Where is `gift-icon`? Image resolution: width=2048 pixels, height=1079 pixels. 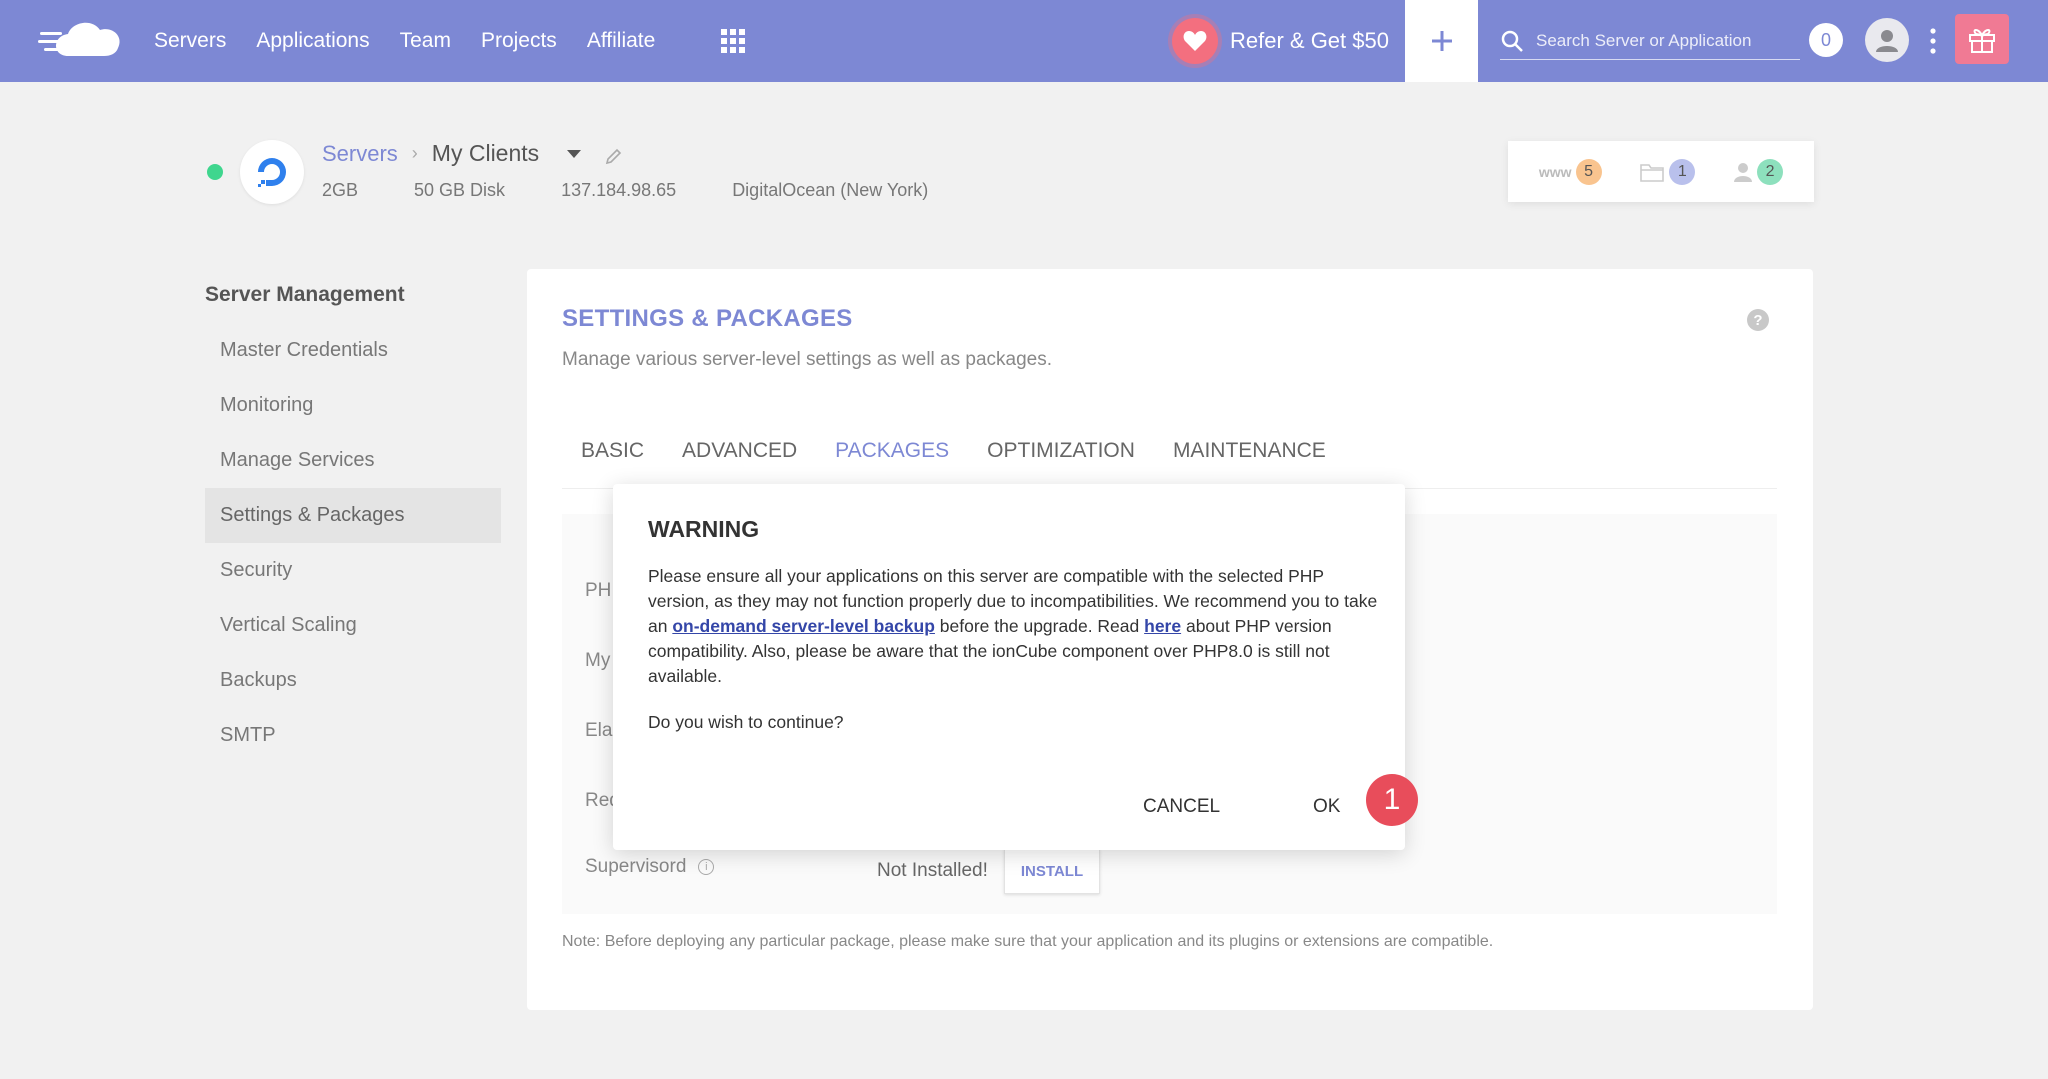
gift-icon is located at coordinates (1982, 41).